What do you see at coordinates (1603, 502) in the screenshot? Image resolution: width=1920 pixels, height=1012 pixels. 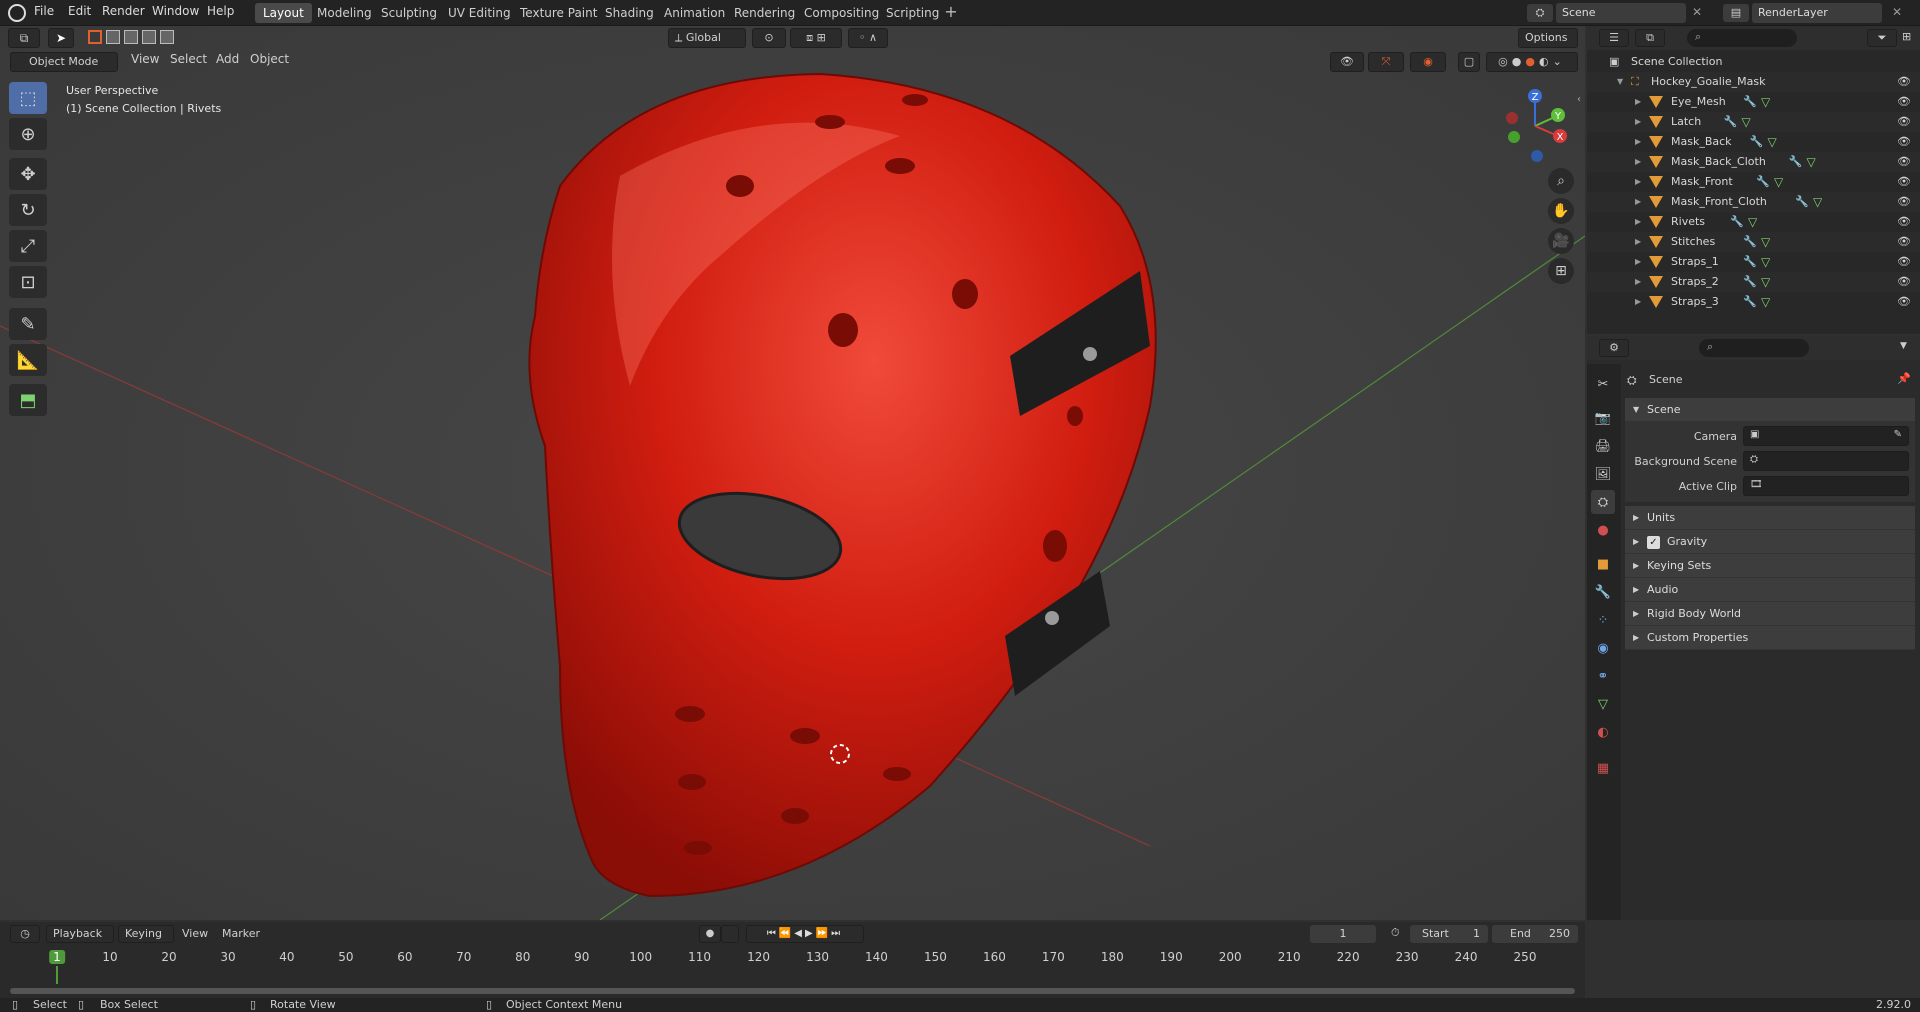 I see `scene-tab-icon: ⛭` at bounding box center [1603, 502].